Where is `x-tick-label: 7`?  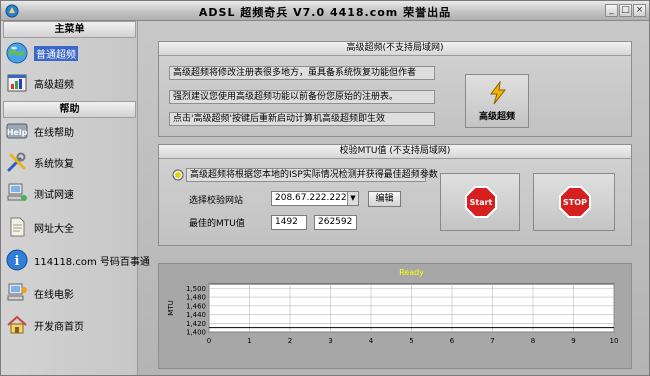
x-tick-label: 7 is located at coordinates (492, 341).